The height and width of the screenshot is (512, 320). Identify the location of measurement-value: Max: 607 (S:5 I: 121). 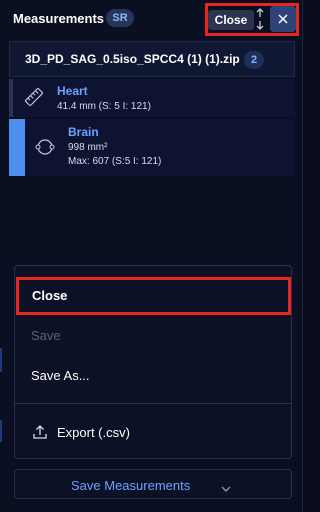
(115, 161).